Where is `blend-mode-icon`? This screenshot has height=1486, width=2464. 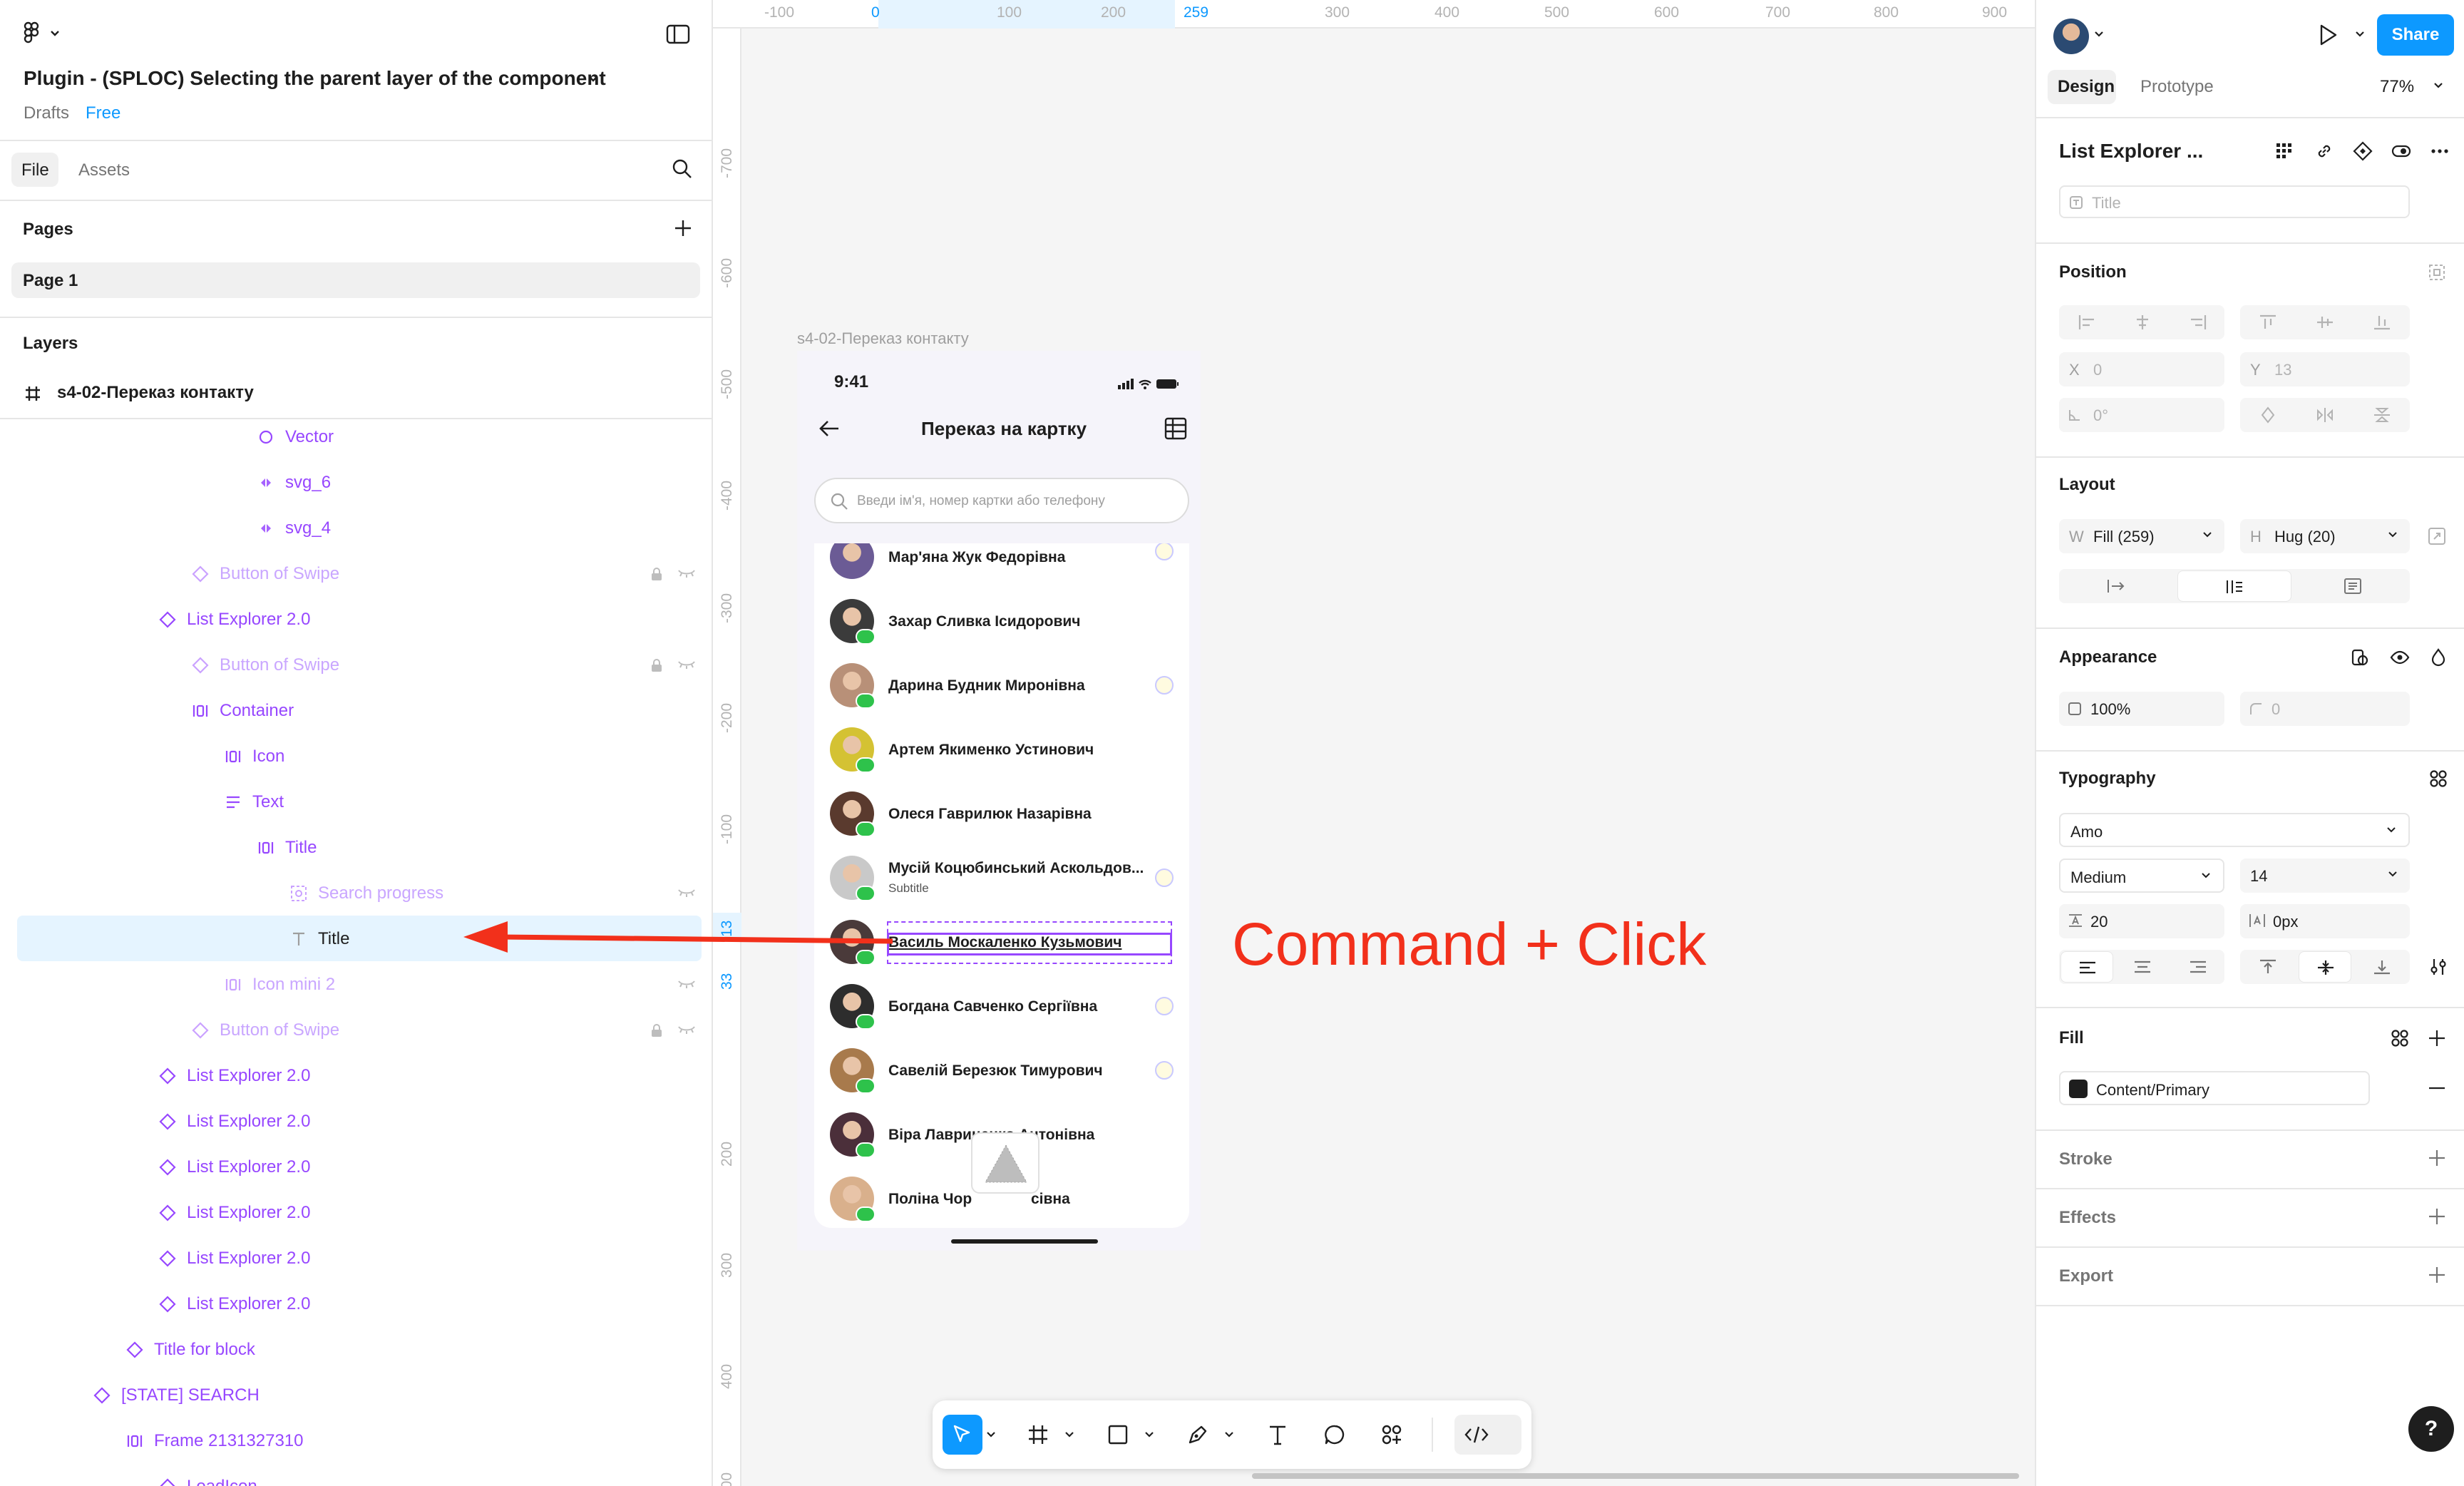 blend-mode-icon is located at coordinates (2438, 657).